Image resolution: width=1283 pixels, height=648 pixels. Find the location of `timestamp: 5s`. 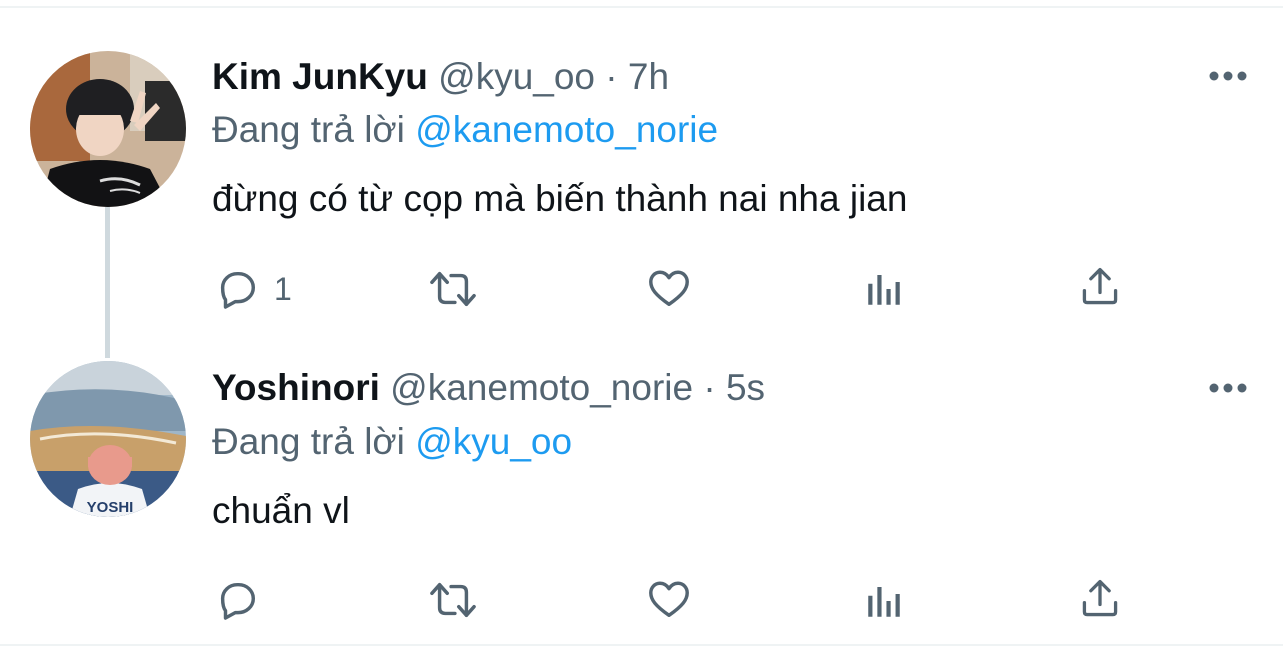

timestamp: 5s is located at coordinates (745, 387).